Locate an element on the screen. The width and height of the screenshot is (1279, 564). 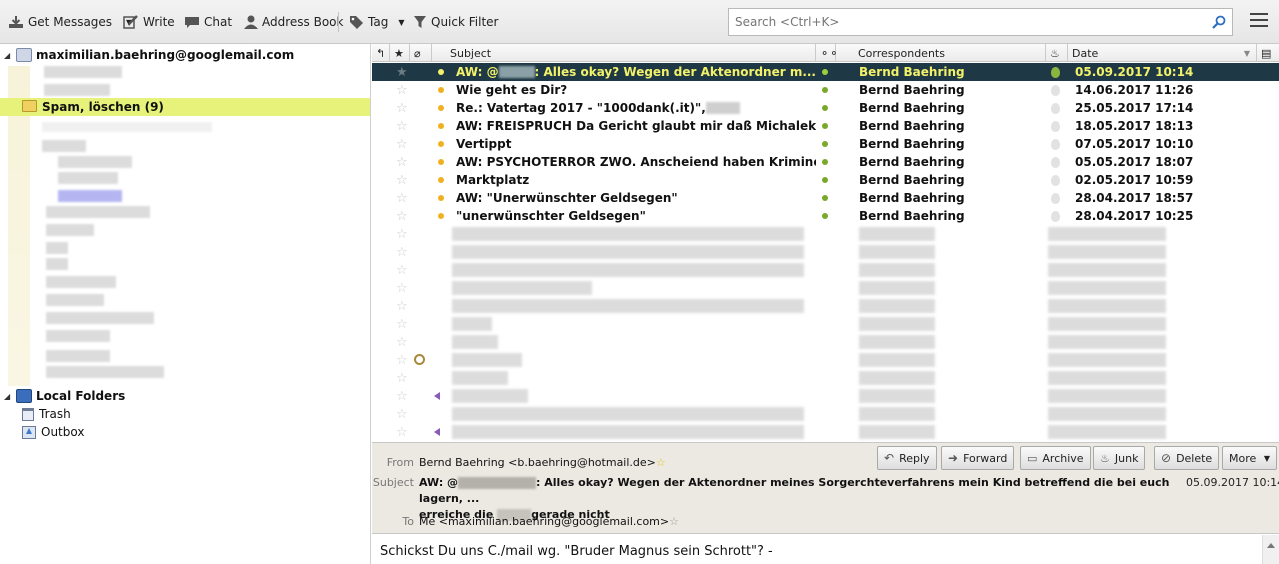
attachment-column: ⌀ is located at coordinates (421, 53).